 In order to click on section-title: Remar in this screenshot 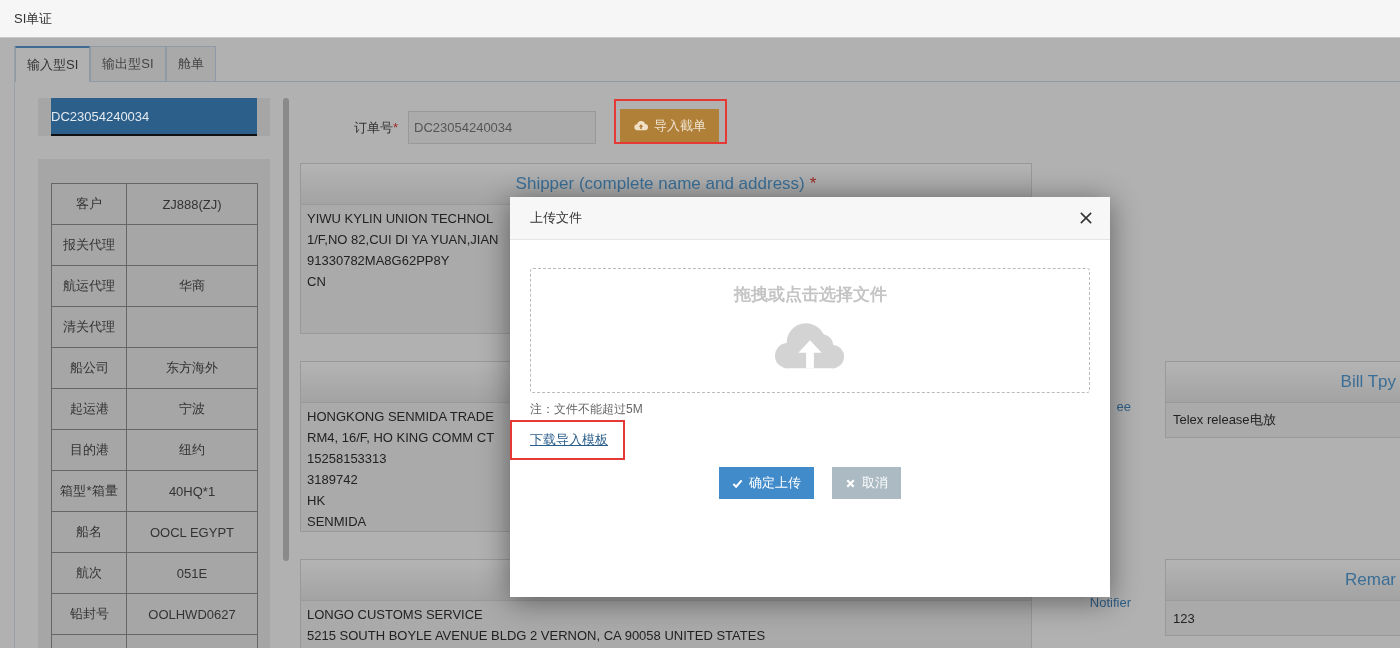, I will do `click(1370, 580)`.